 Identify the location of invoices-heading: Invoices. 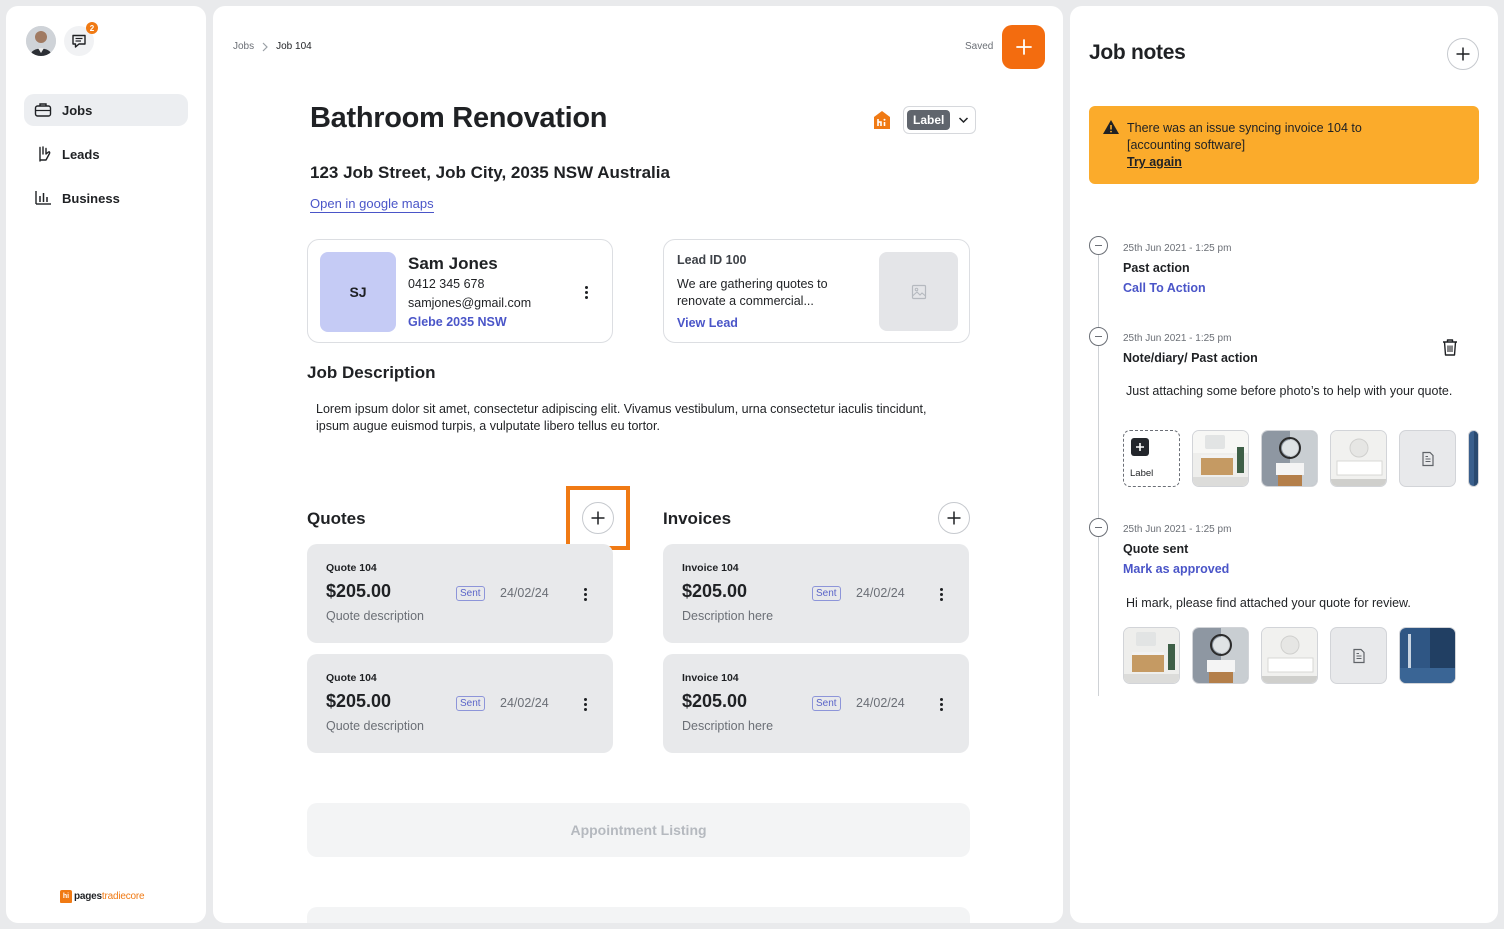
(697, 518).